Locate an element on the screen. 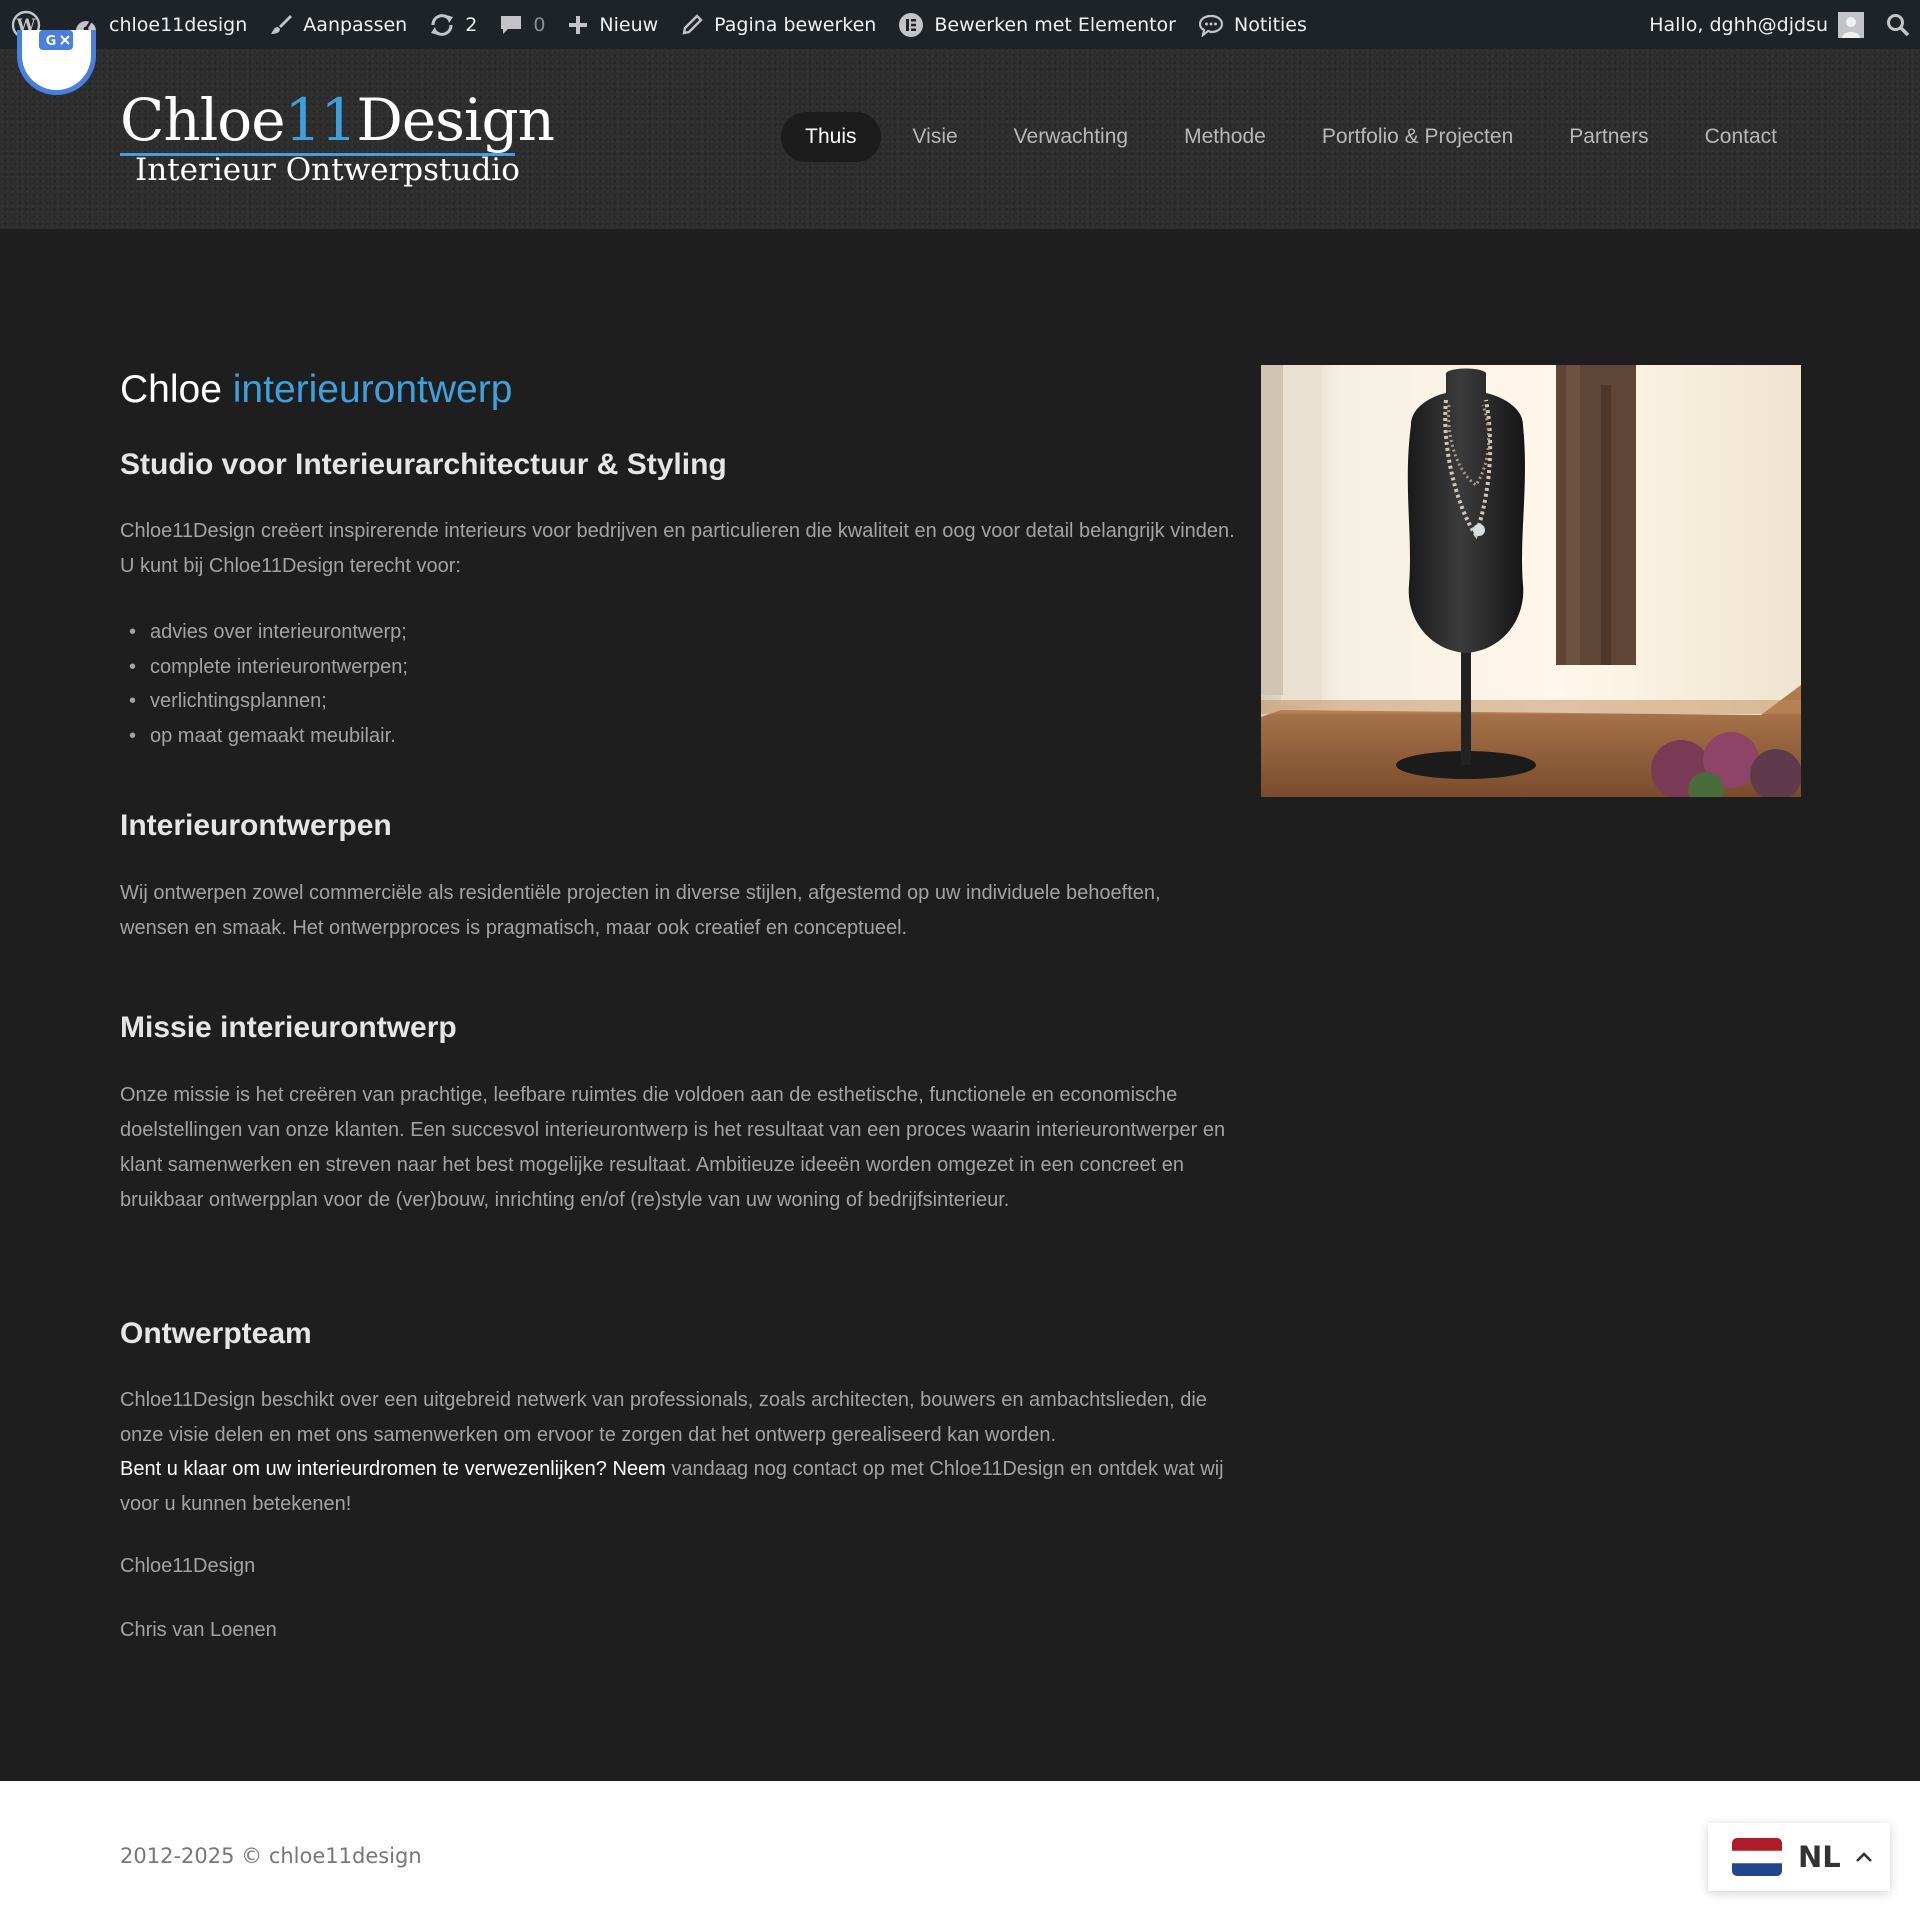  section-heading-ontwerpteam: Ontwerpteam is located at coordinates (216, 1333).